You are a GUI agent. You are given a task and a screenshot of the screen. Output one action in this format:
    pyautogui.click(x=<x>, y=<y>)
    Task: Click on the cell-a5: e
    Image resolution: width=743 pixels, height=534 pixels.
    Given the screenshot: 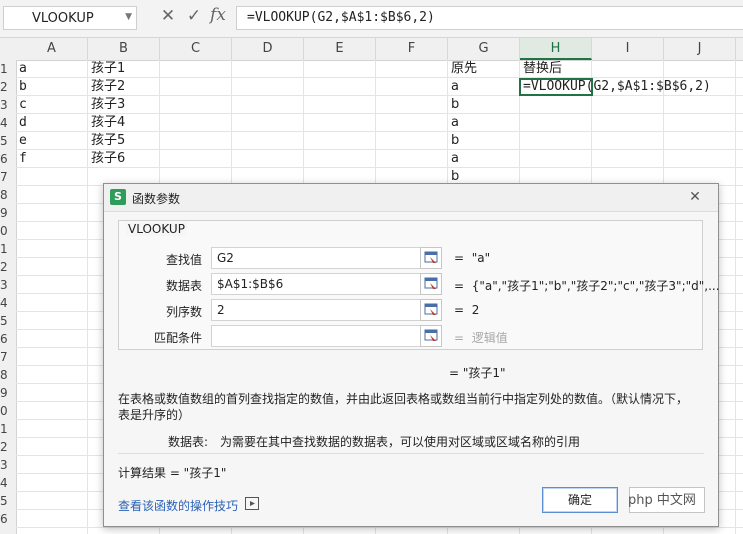 What is the action you would take?
    pyautogui.click(x=23, y=141)
    